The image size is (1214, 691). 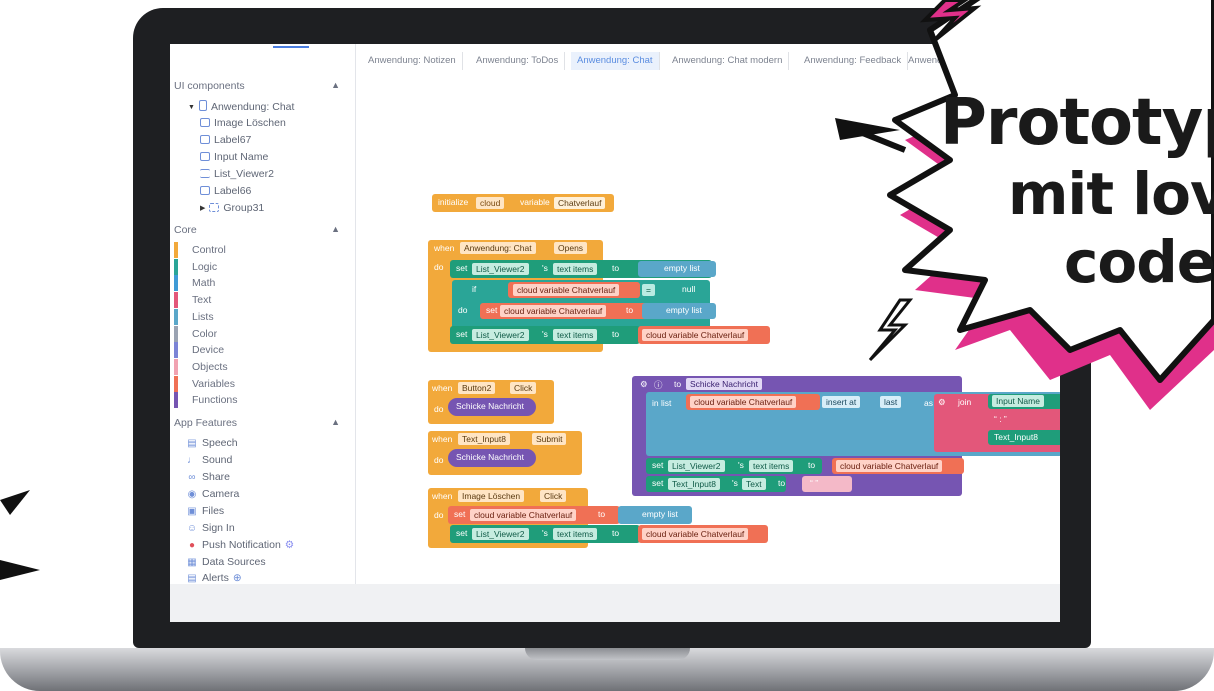 I want to click on tree-item: ▶ Group31, so click(x=232, y=209).